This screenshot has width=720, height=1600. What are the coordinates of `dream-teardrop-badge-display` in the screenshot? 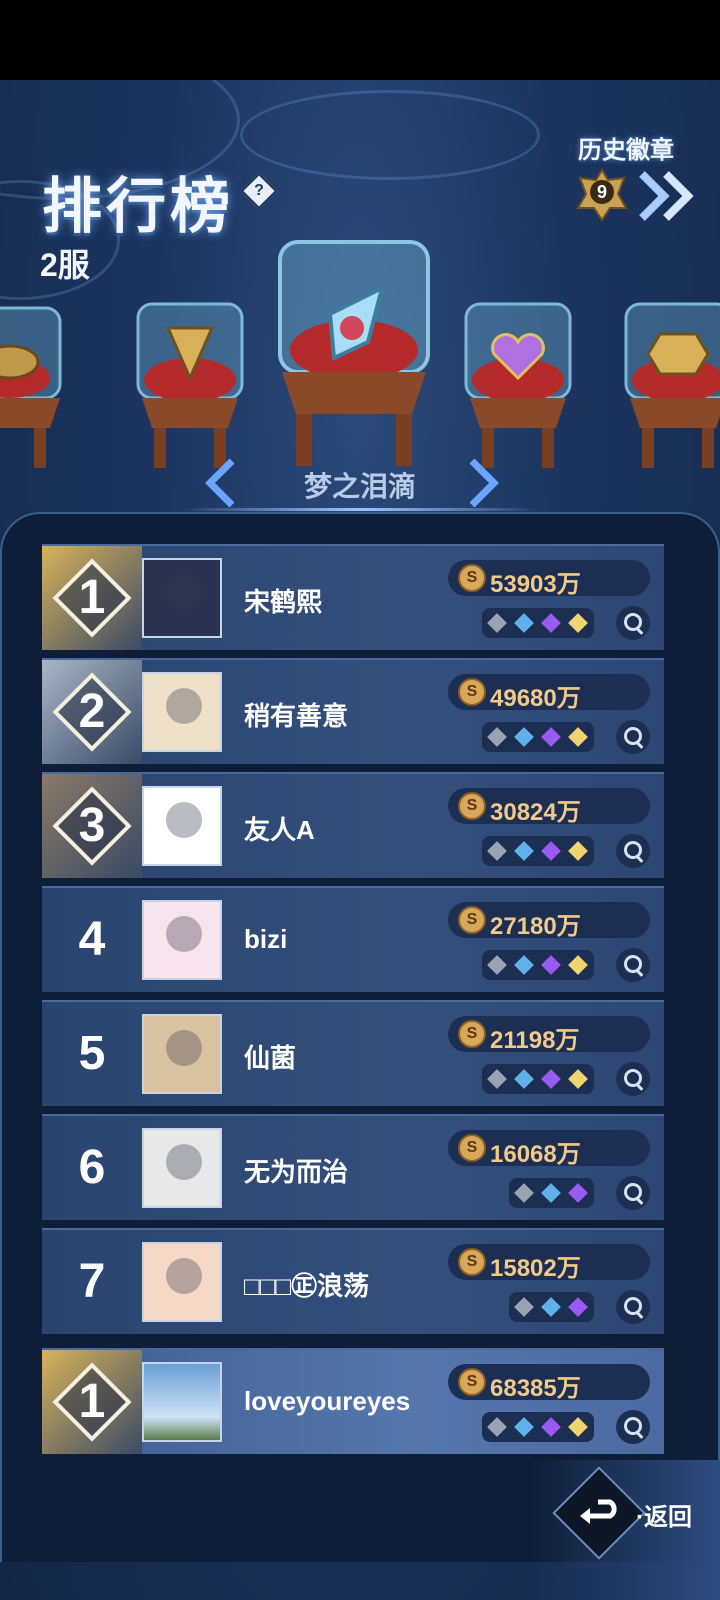 It's located at (354, 356).